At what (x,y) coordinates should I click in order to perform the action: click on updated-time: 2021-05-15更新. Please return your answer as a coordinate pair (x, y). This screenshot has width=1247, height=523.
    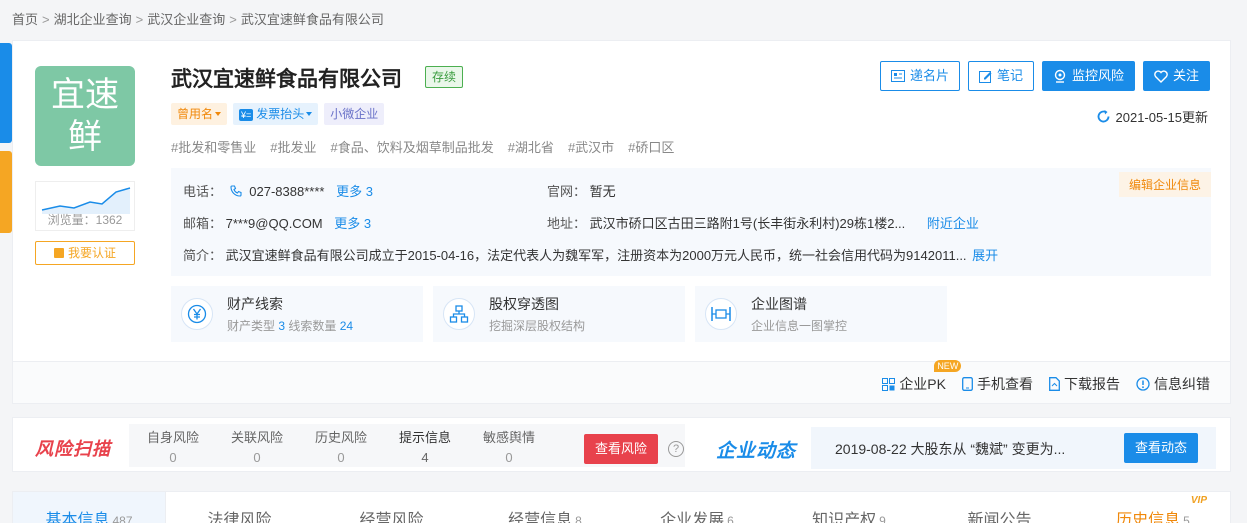
    Looking at the image, I should click on (1152, 116).